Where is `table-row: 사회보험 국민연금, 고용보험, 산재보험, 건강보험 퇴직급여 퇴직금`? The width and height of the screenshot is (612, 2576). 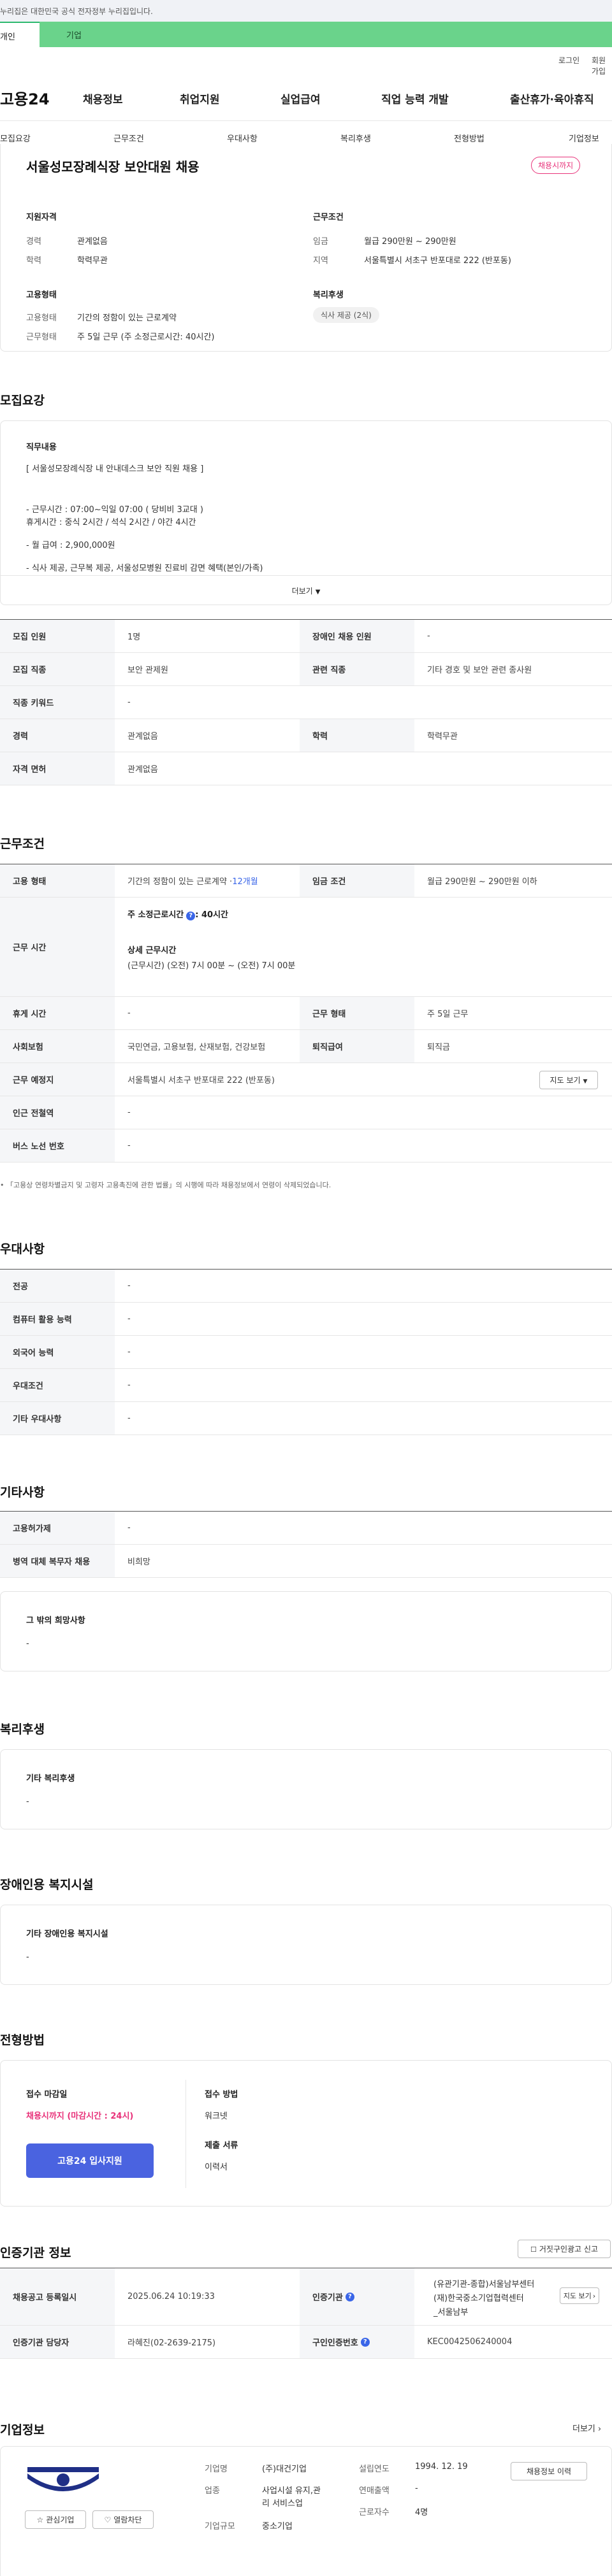
table-row: 사회보험 국민연금, 고용보험, 산재보험, 건강보험 퇴직급여 퇴직금 is located at coordinates (306, 1046).